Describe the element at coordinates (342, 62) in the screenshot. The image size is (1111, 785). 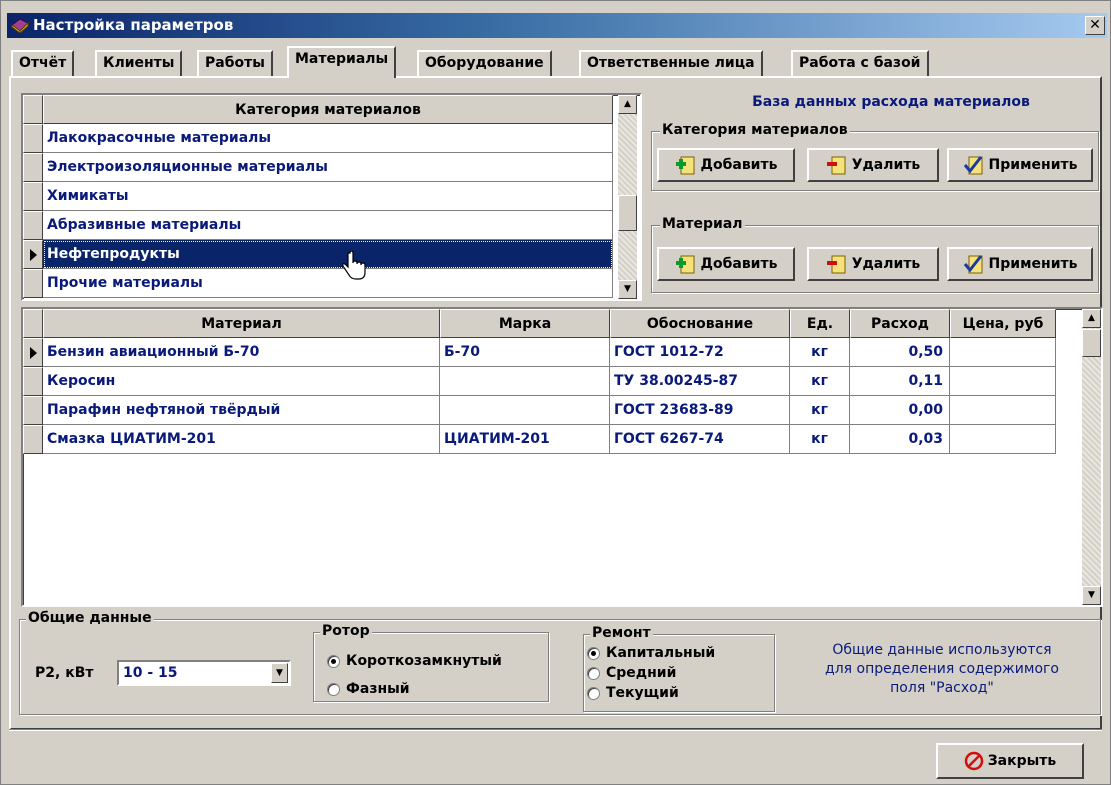
I see `tab-materials: Материалы` at that location.